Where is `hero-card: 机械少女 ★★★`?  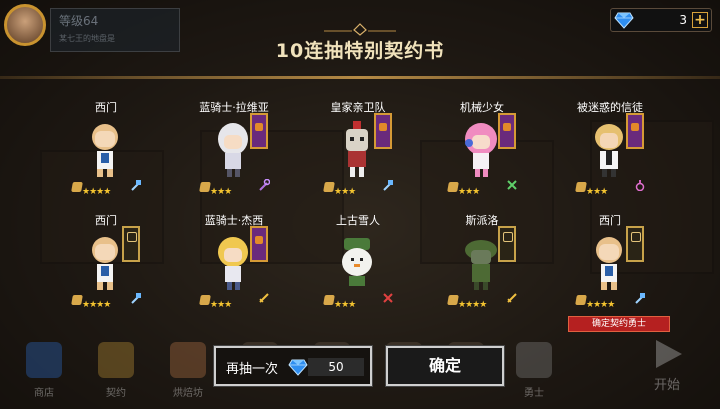 hero-card: 机械少女 ★★★ is located at coordinates (482, 158).